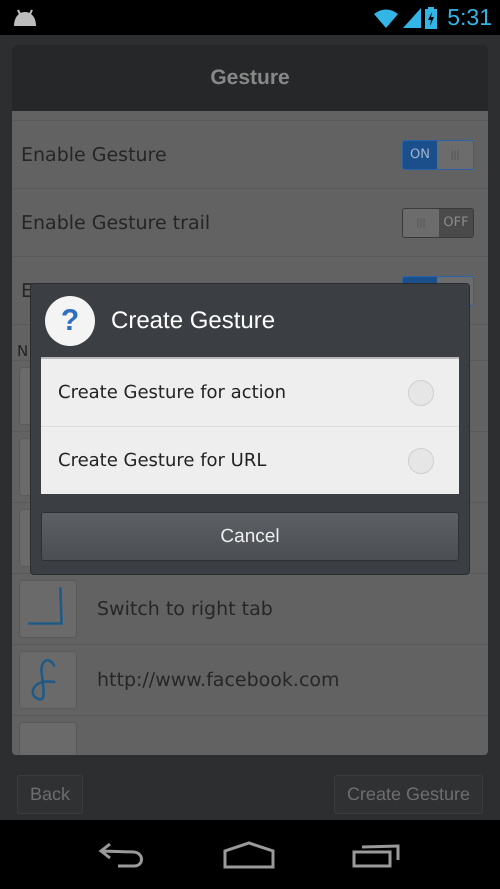 The height and width of the screenshot is (889, 500). Describe the element at coordinates (431, 17) in the screenshot. I see `battery-icon` at that location.